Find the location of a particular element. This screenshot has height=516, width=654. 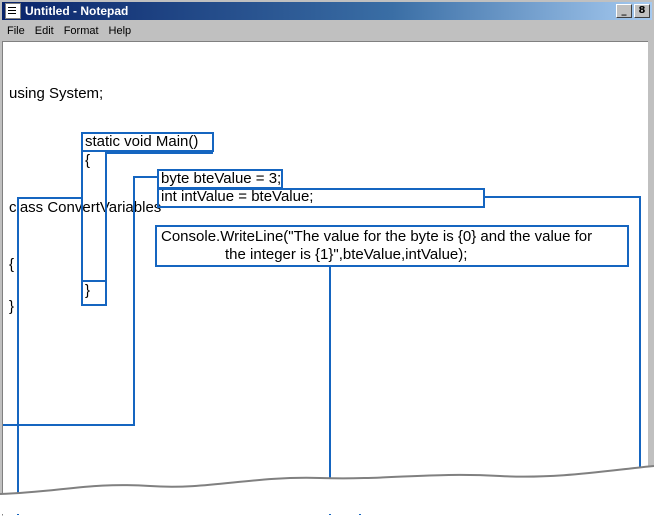

torn-edge is located at coordinates (327, 489).